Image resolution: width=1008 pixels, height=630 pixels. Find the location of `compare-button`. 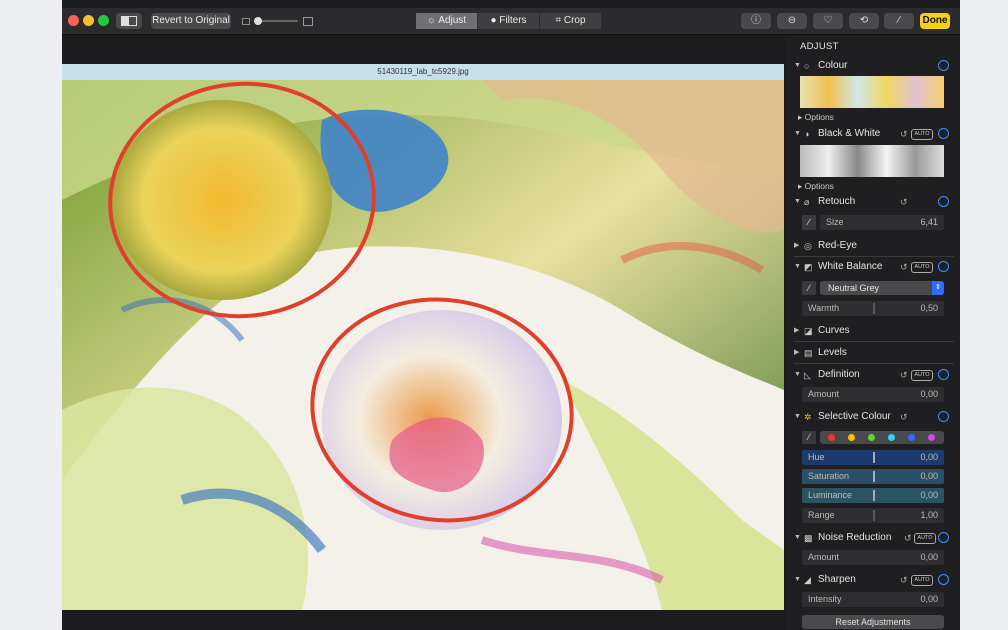

compare-button is located at coordinates (129, 21).